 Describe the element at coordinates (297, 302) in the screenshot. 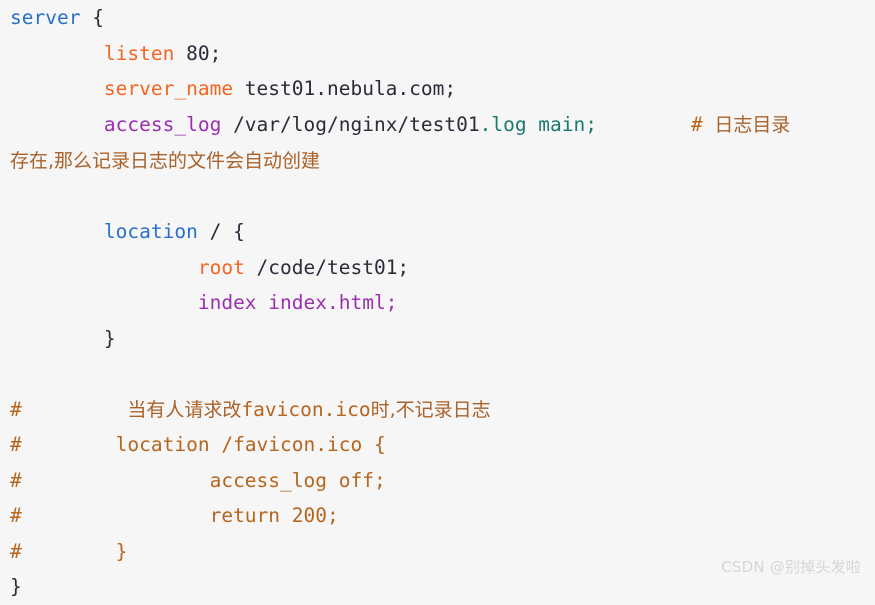

I see `code-token-builtin: index index.html;` at that location.